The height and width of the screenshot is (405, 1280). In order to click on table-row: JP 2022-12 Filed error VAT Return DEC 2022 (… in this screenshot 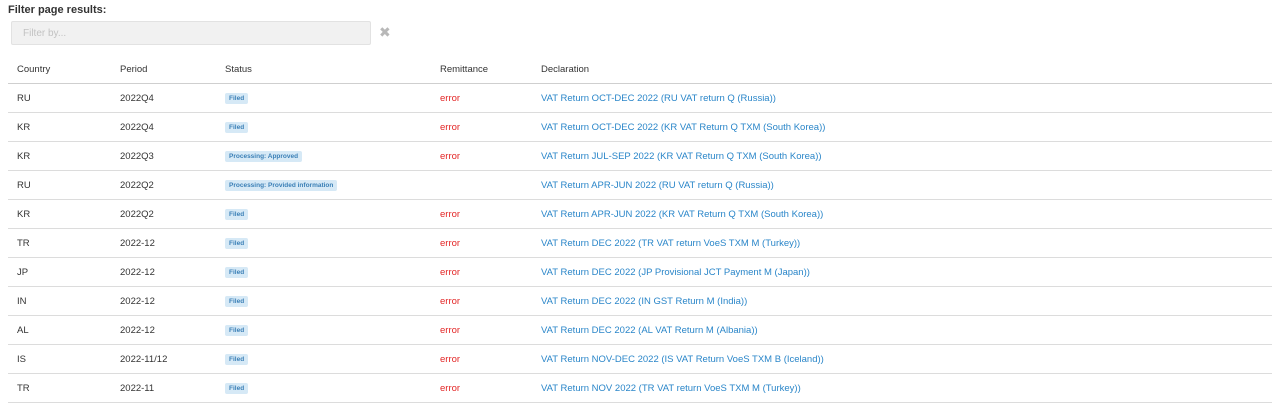, I will do `click(640, 272)`.